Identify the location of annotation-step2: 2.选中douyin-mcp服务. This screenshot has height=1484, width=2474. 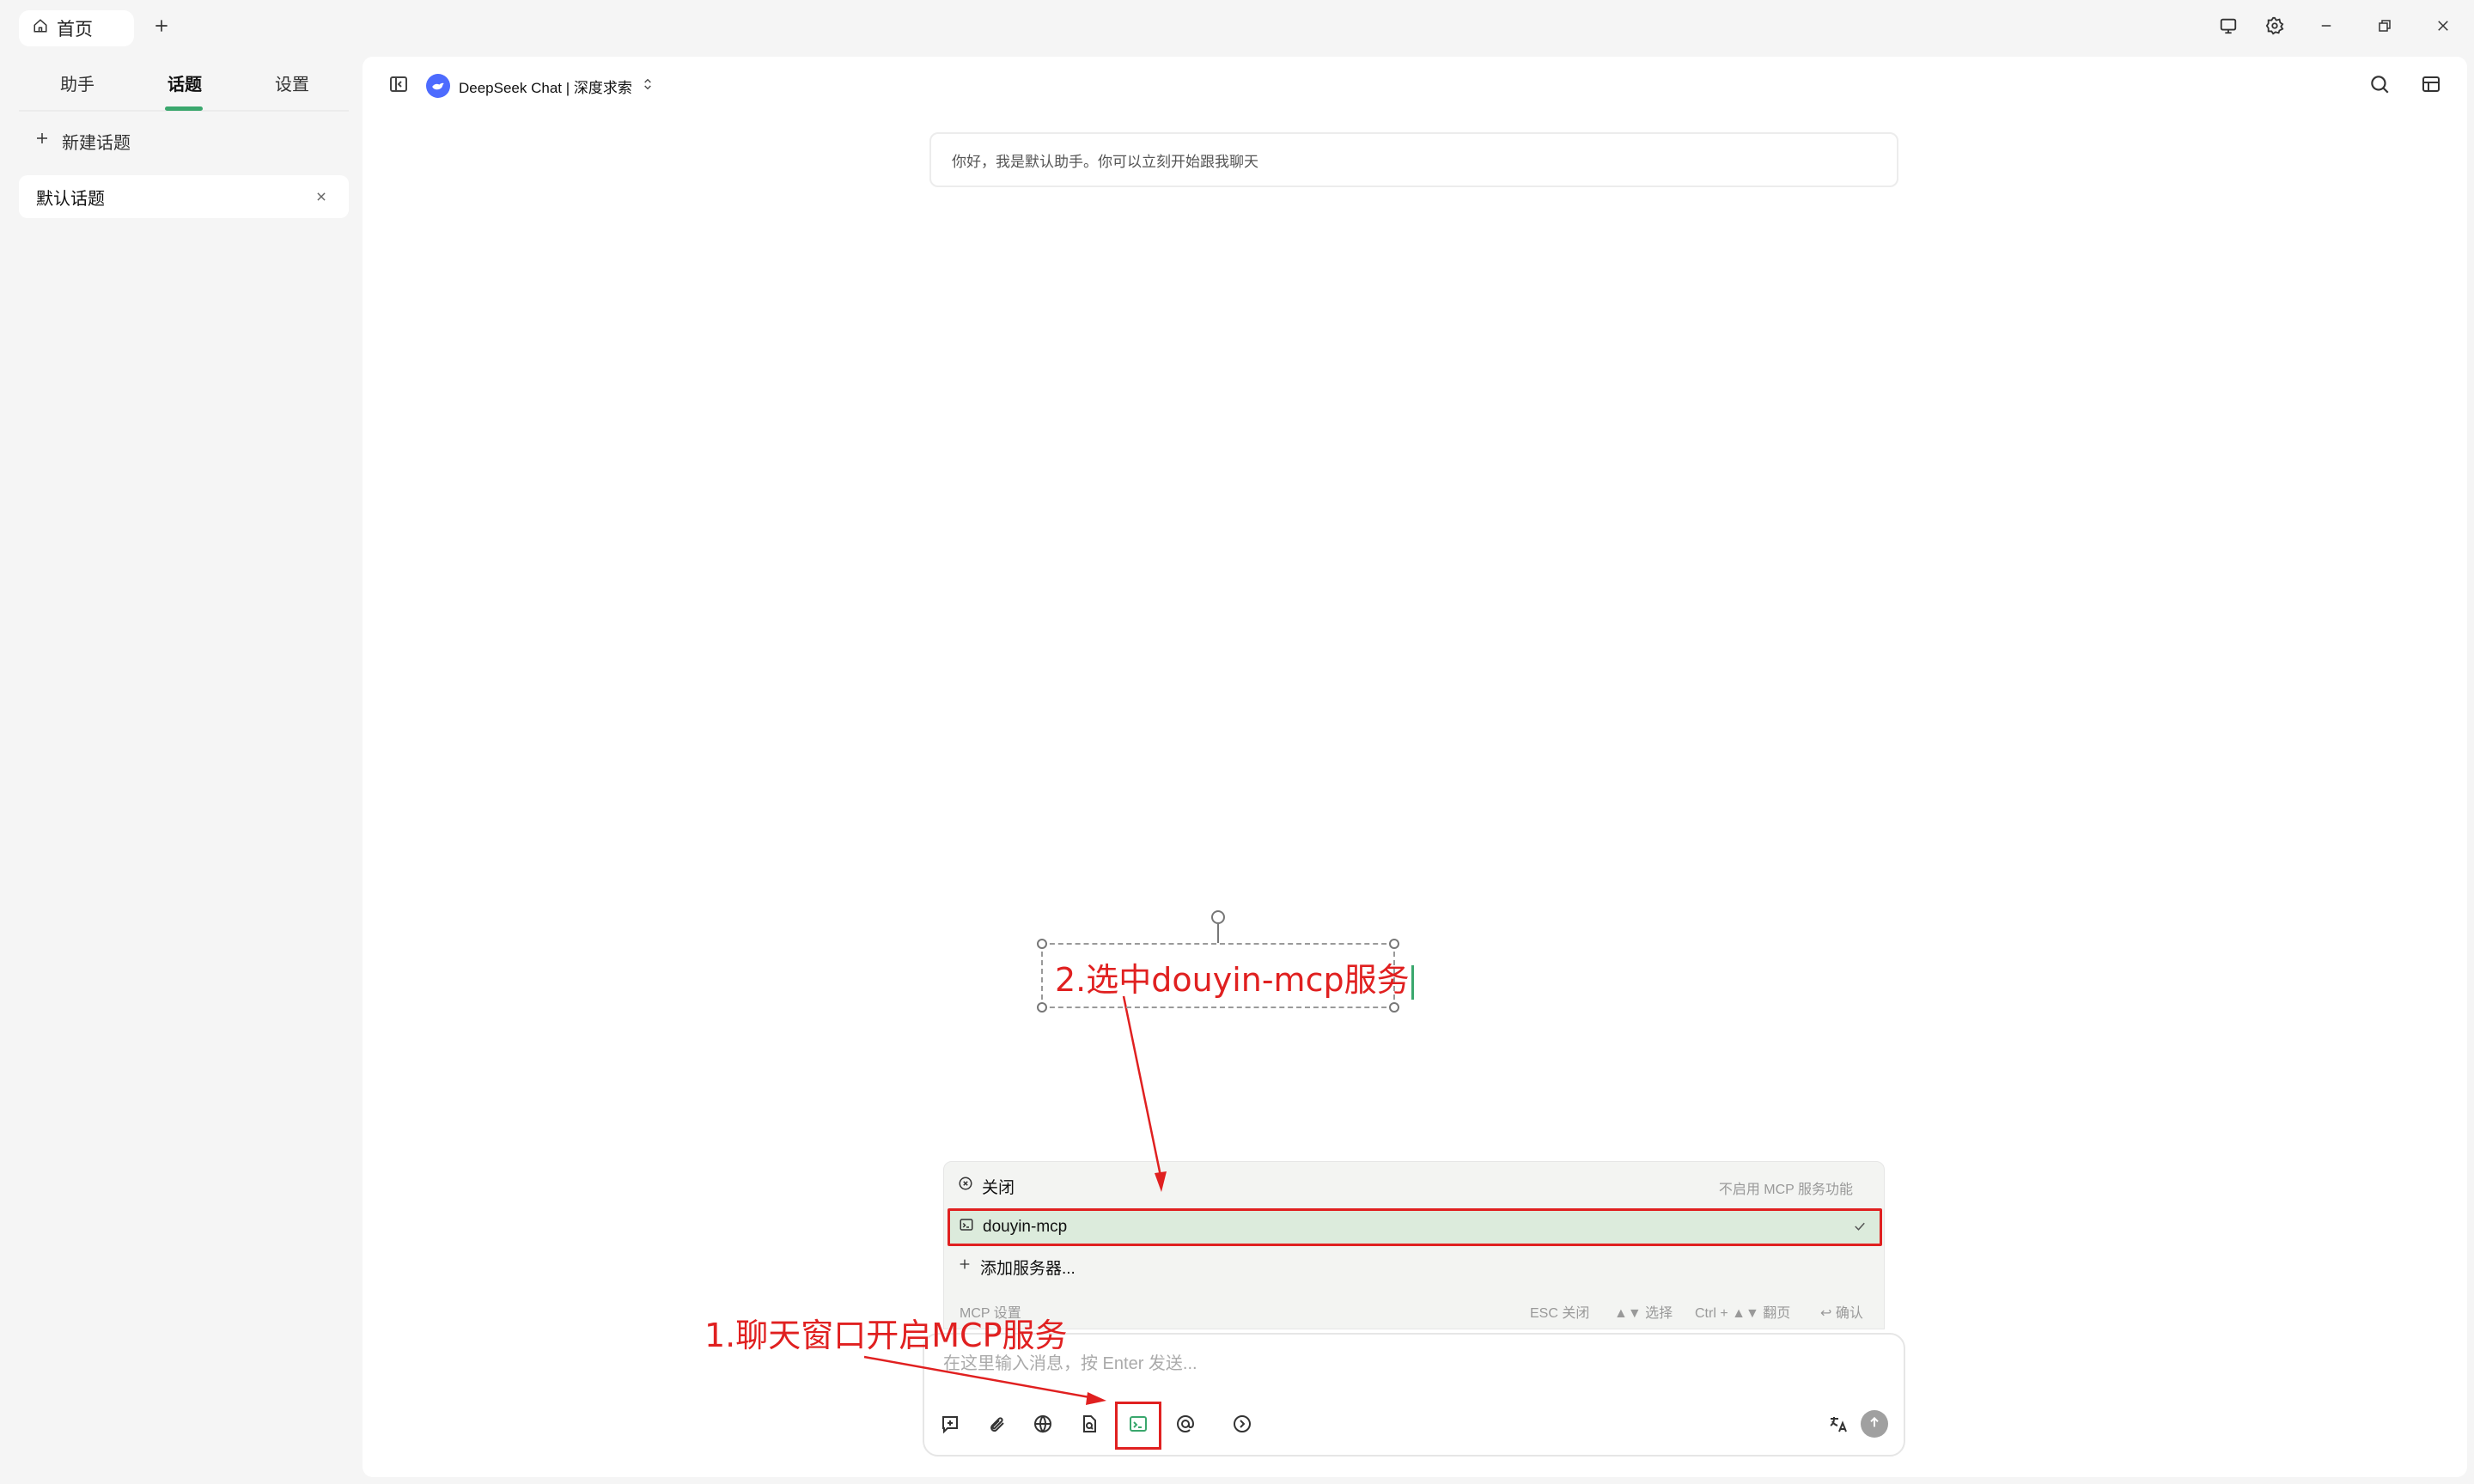
(1234, 977).